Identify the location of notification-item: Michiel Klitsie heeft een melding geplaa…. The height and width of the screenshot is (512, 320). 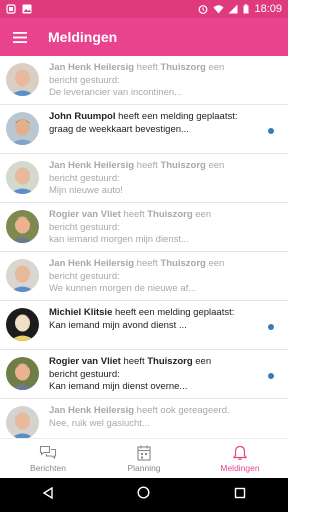
(144, 325).